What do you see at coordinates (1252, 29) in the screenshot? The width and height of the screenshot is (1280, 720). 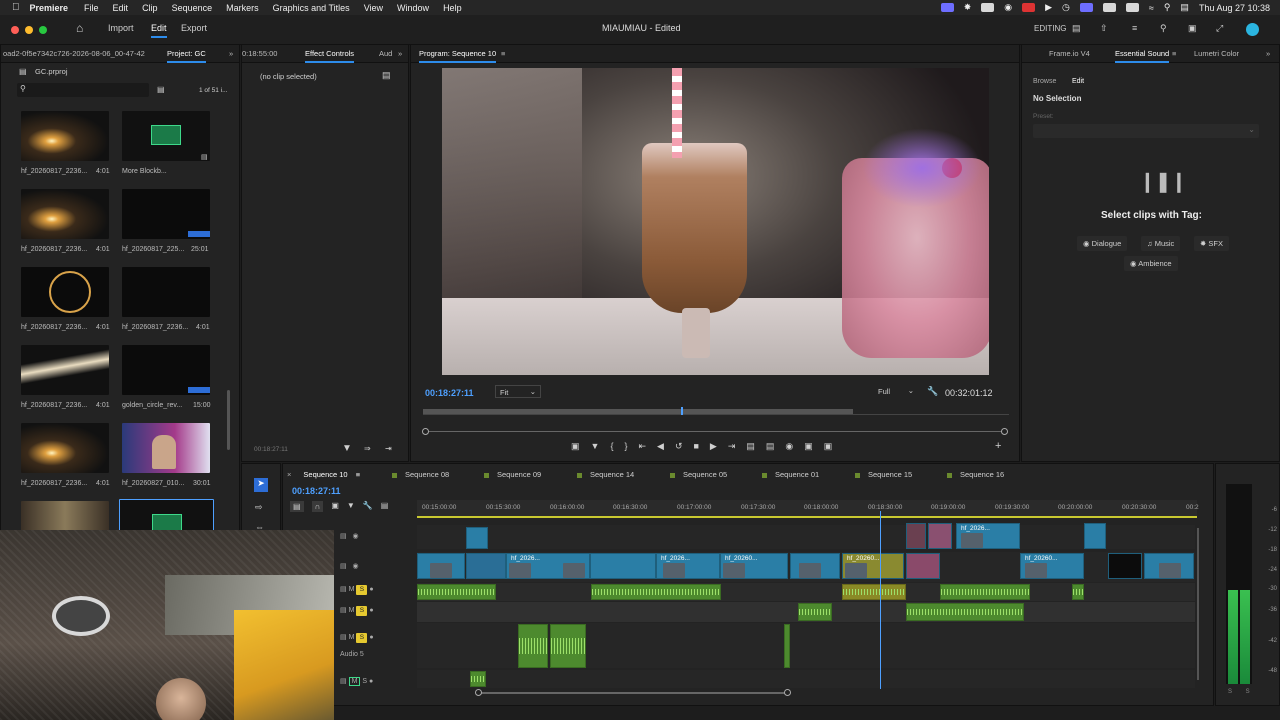 I see `avatar` at bounding box center [1252, 29].